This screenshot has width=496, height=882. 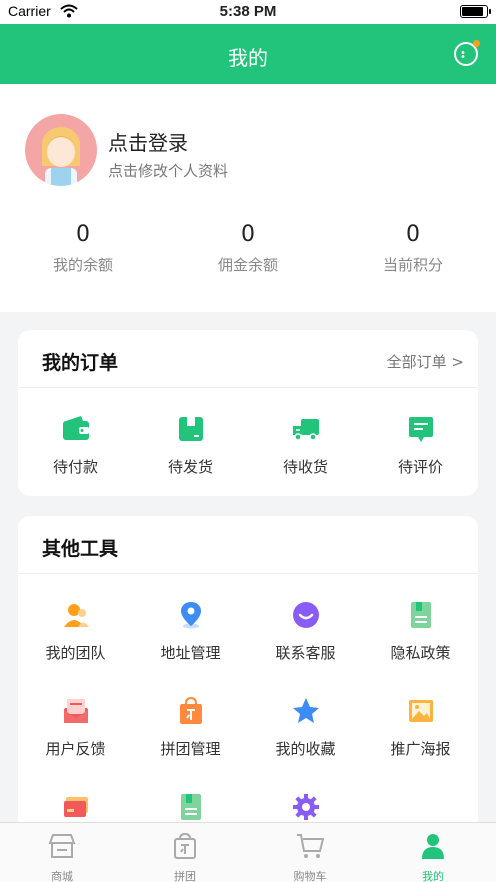 What do you see at coordinates (190, 653) in the screenshot?
I see `tool-label: 地址管理` at bounding box center [190, 653].